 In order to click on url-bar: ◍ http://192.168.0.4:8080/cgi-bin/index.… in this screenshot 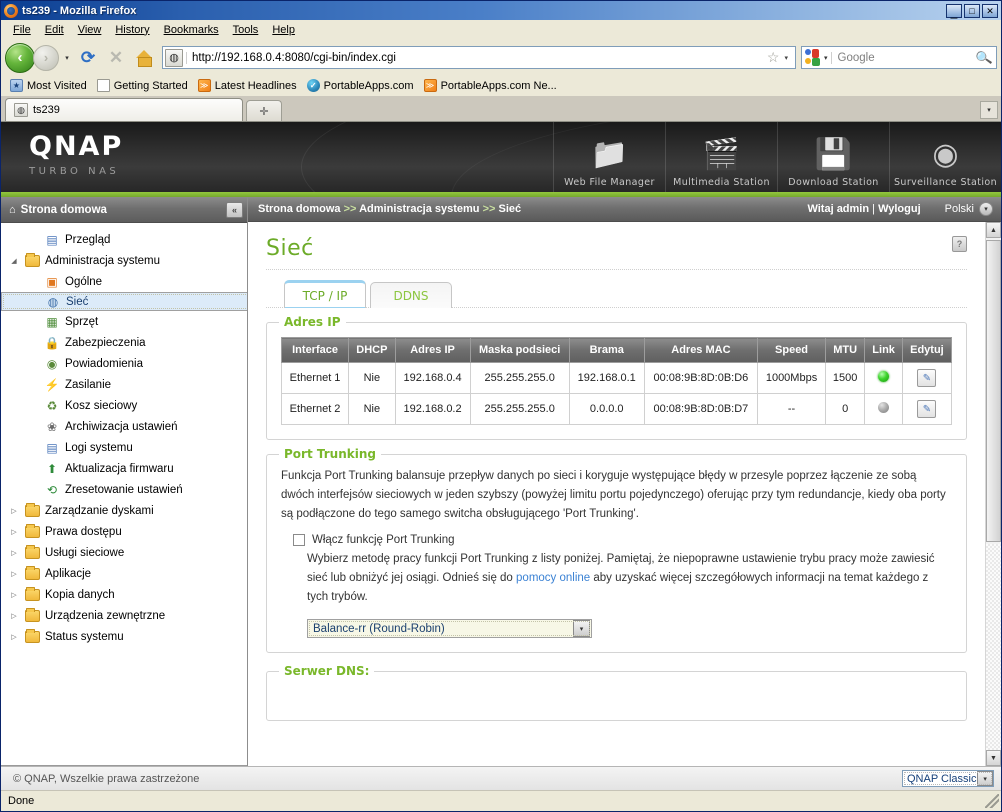, I will do `click(479, 57)`.